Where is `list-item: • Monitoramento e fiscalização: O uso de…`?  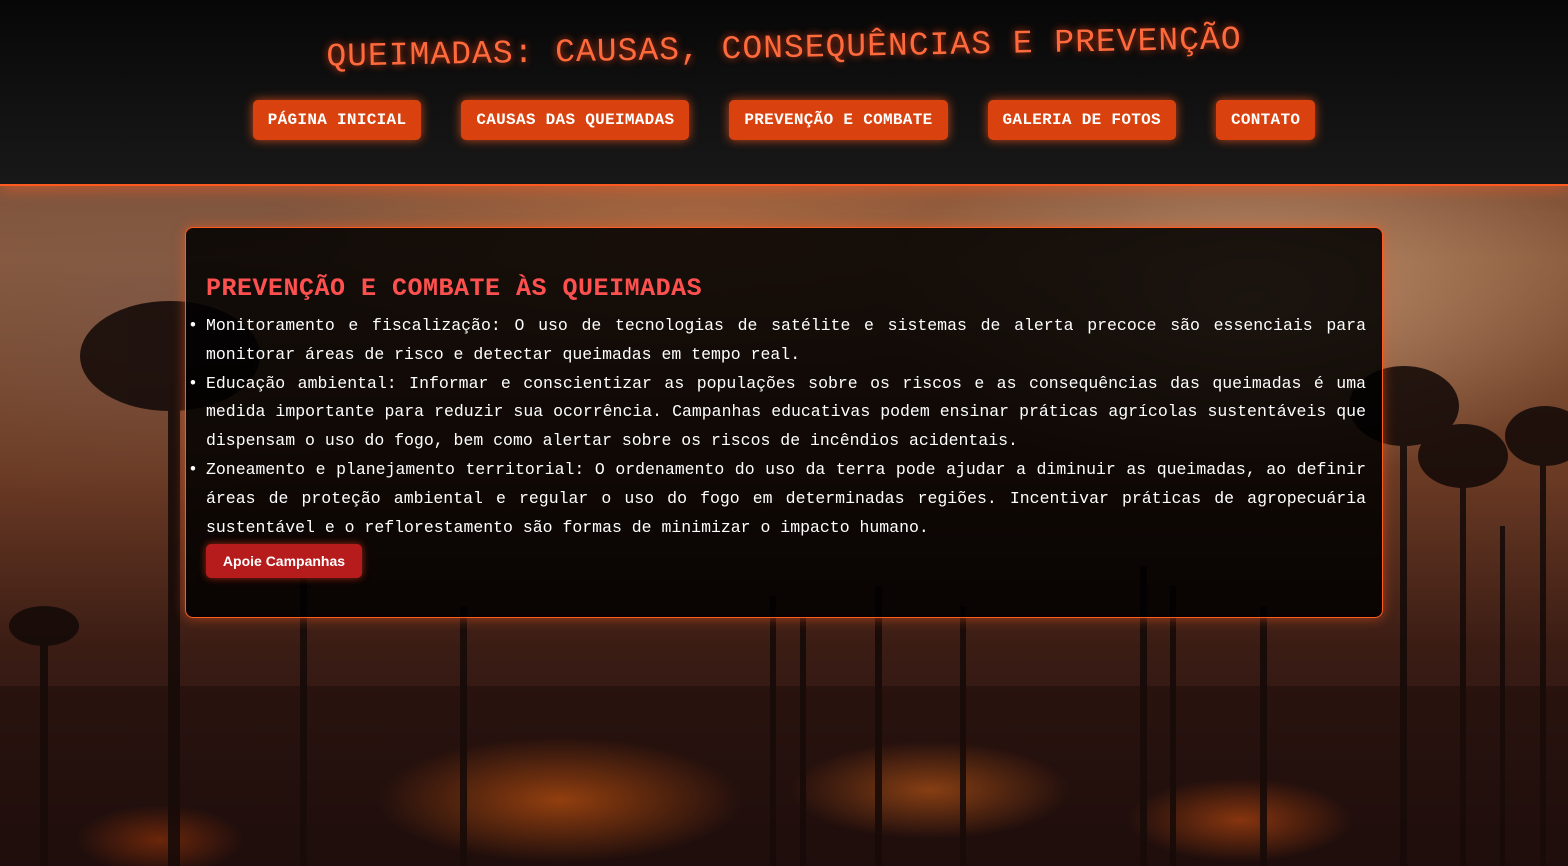
list-item: • Monitoramento e fiscalização: O uso de… is located at coordinates (777, 341).